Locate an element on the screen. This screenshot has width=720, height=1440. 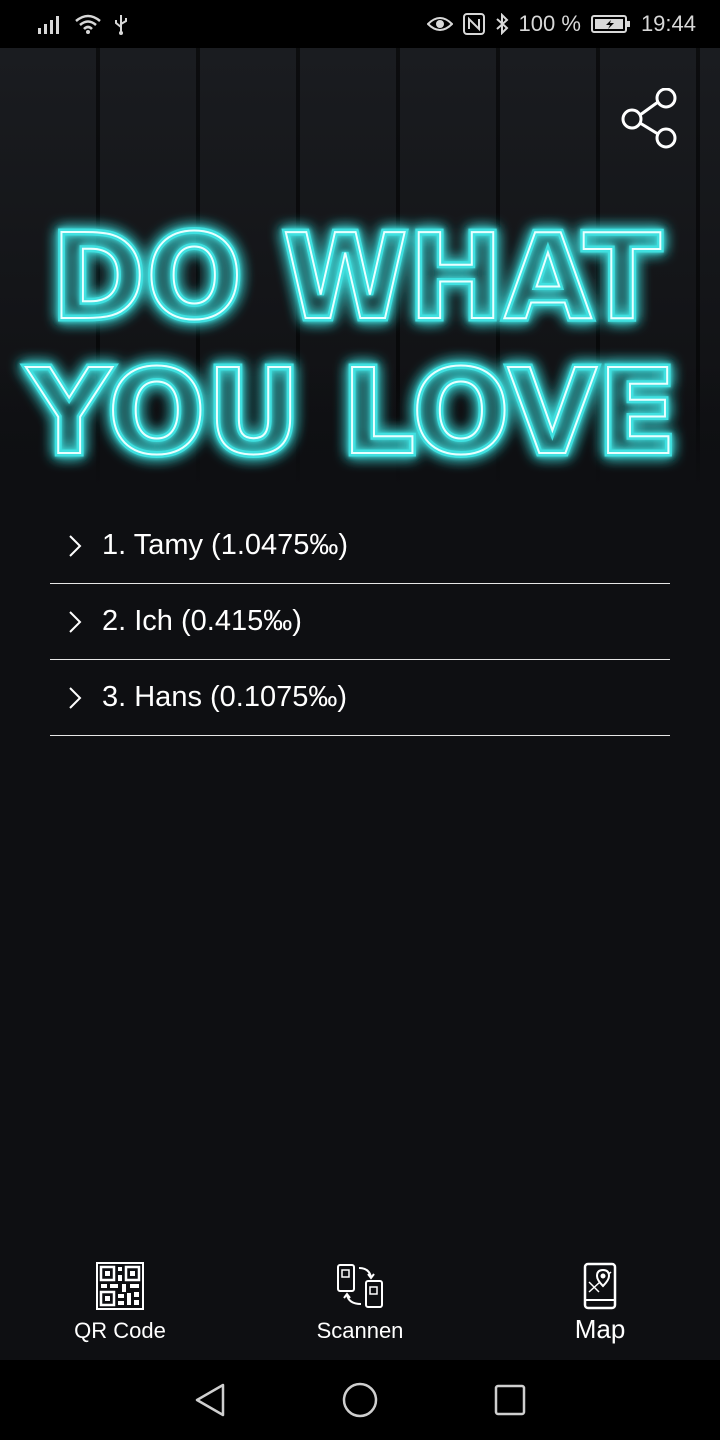
neon-line-2-core: YOU LOVE is located at coordinates (351, 412).